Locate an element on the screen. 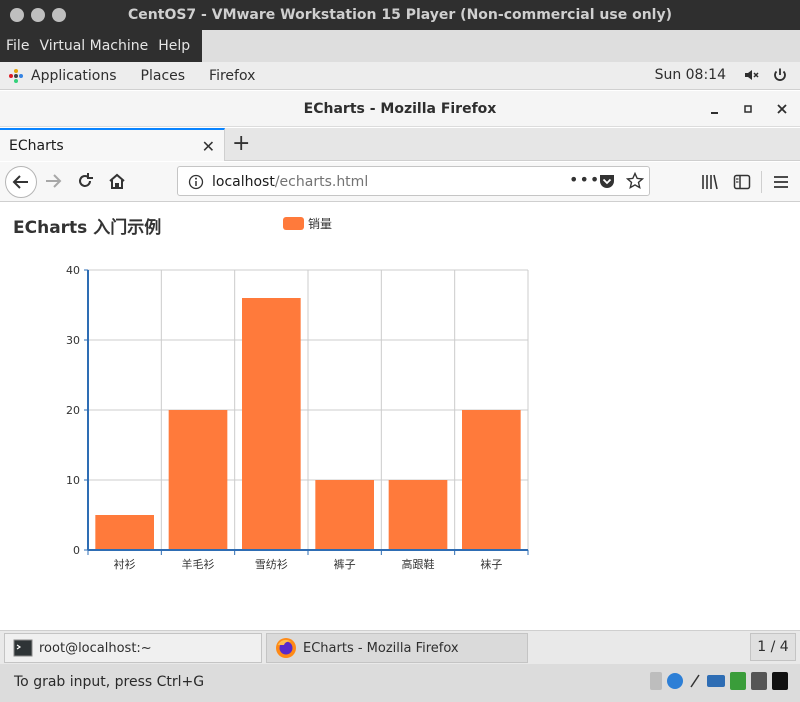 Image resolution: width=800 pixels, height=702 pixels. page-actions-icon: ••• is located at coordinates (584, 179).